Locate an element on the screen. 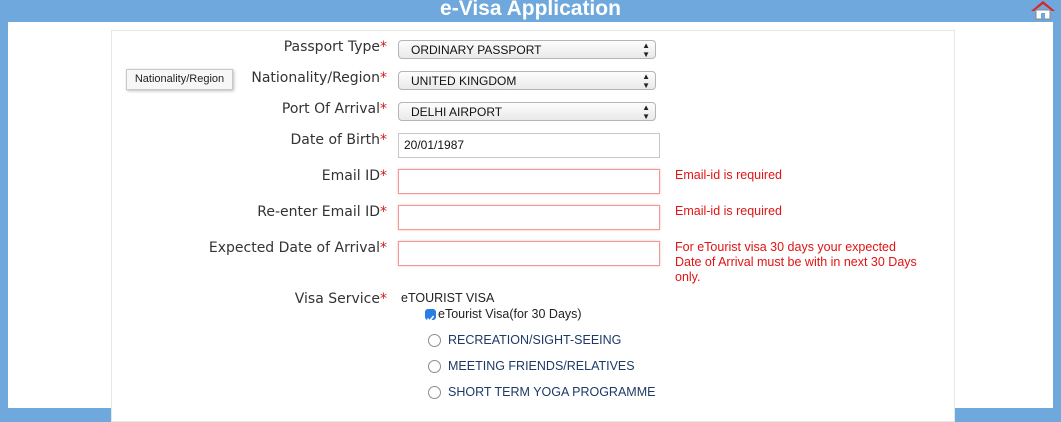 The height and width of the screenshot is (422, 1061). checkmark-icon is located at coordinates (430, 319).